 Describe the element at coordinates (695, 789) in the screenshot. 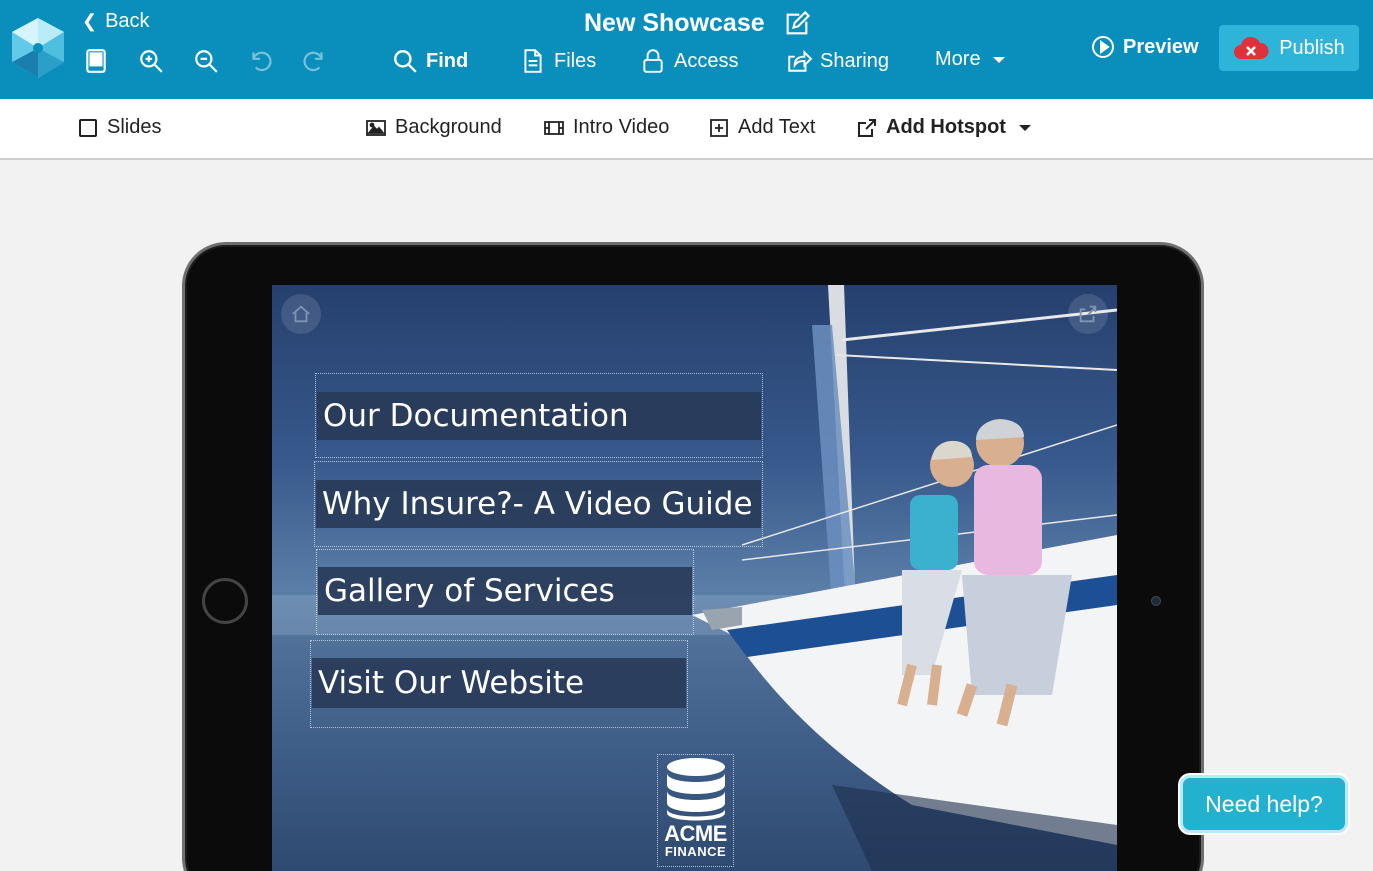

I see `database-icon` at that location.